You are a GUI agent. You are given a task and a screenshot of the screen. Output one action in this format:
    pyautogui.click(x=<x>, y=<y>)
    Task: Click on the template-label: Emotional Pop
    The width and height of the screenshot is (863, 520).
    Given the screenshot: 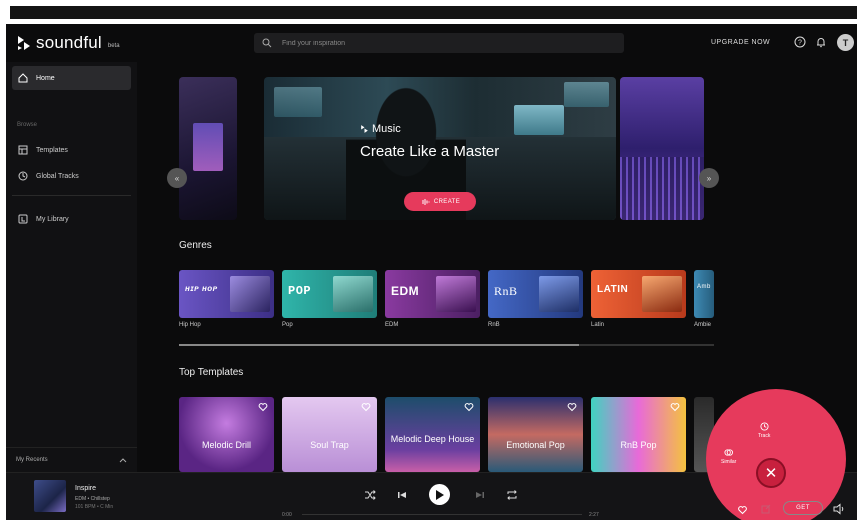 What is the action you would take?
    pyautogui.click(x=535, y=445)
    